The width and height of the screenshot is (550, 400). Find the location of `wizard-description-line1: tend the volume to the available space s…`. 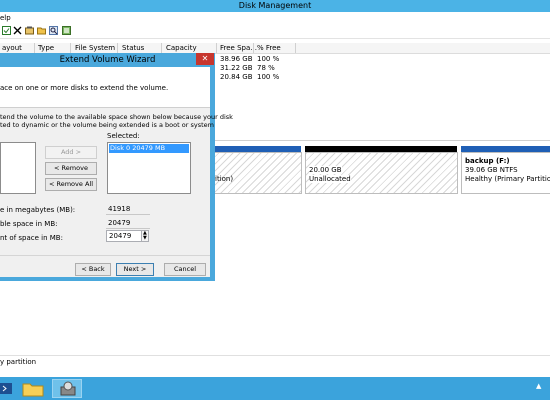

wizard-description-line1: tend the volume to the available space s… is located at coordinates (116, 117).